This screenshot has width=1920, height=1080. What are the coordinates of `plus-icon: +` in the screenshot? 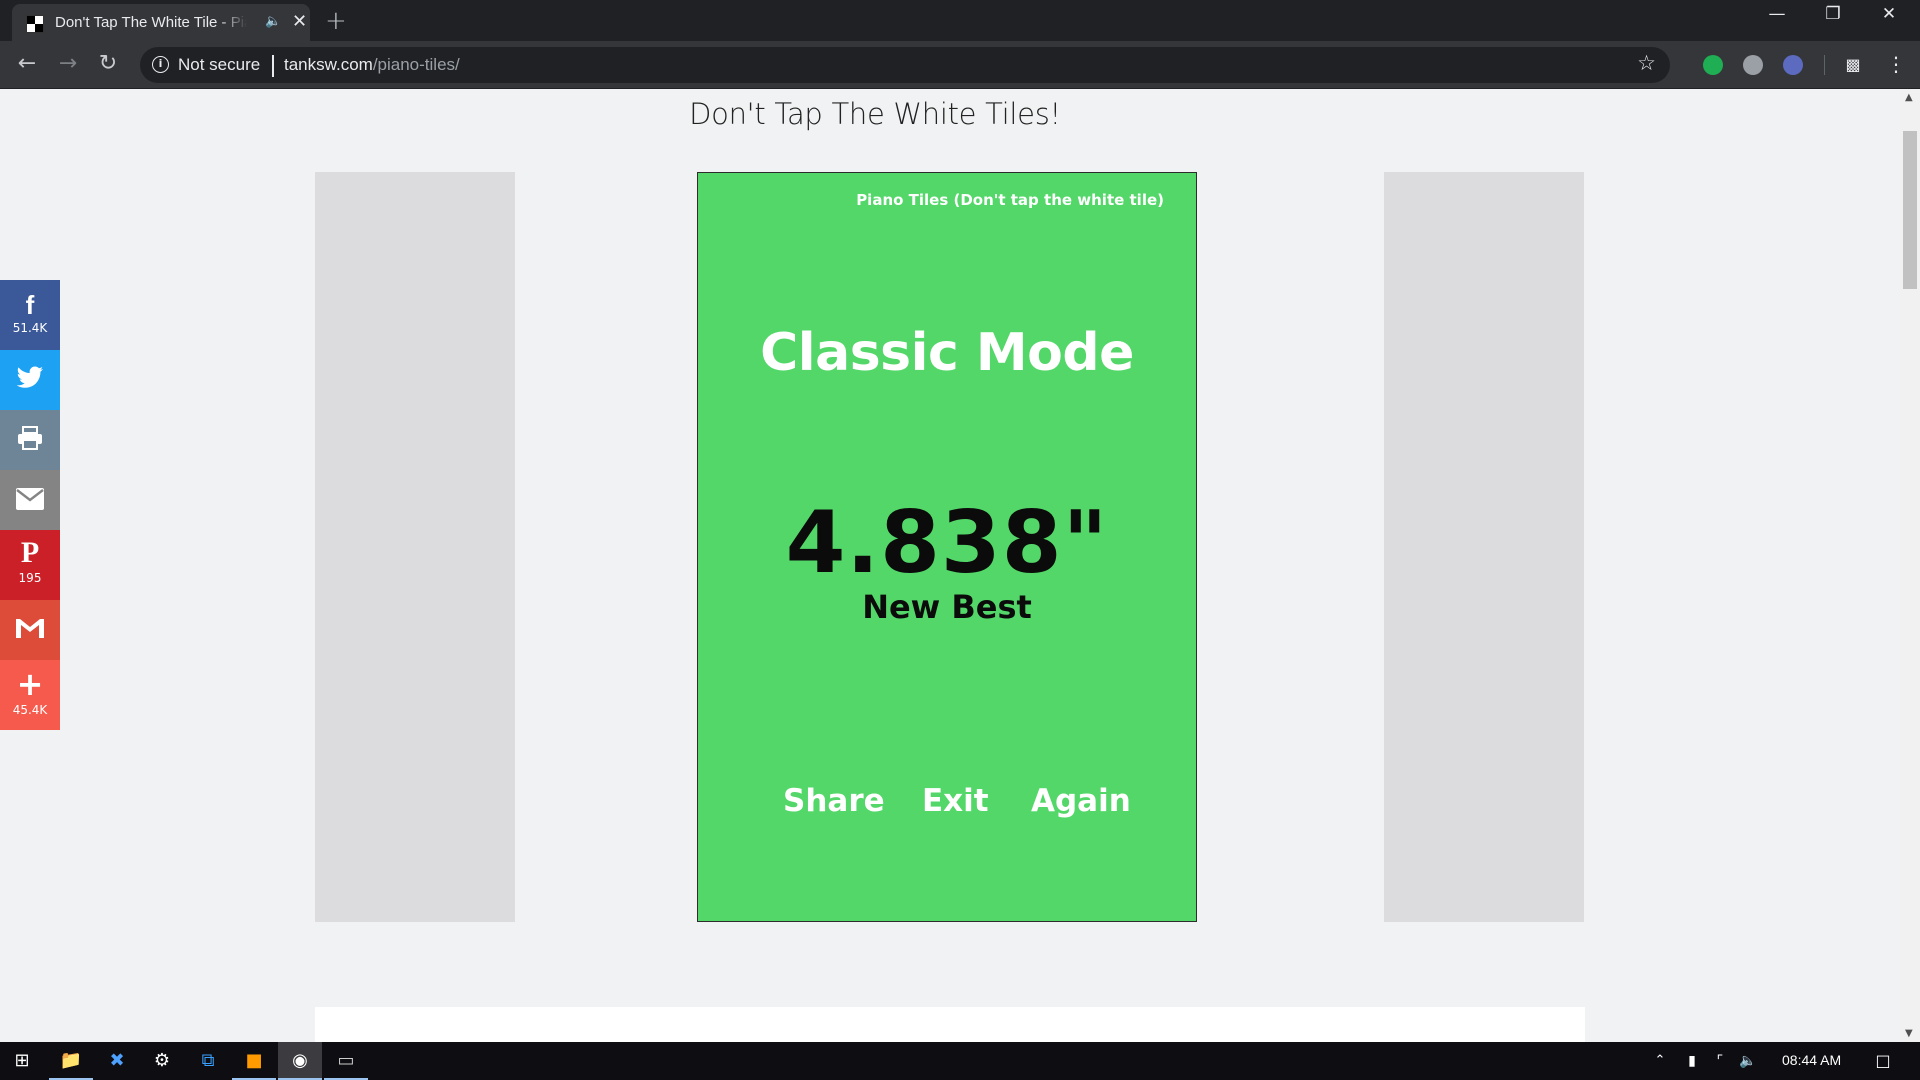 It's located at (30, 684).